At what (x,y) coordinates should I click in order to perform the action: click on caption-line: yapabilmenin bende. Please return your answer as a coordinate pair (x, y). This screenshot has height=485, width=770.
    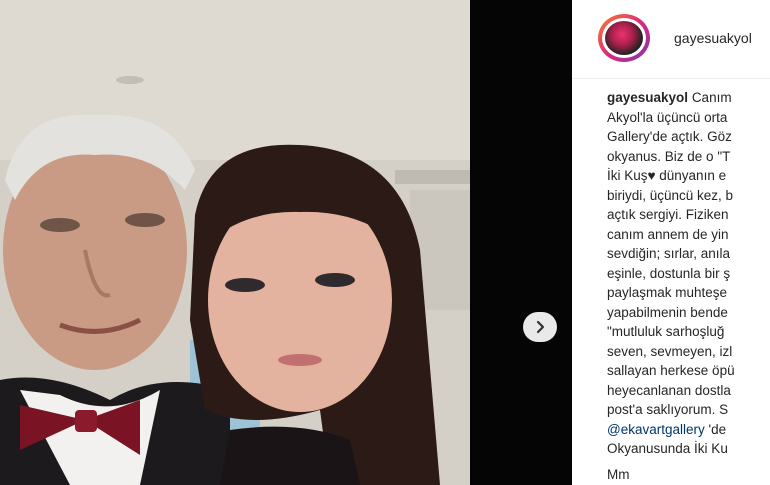
    Looking at the image, I should click on (667, 312).